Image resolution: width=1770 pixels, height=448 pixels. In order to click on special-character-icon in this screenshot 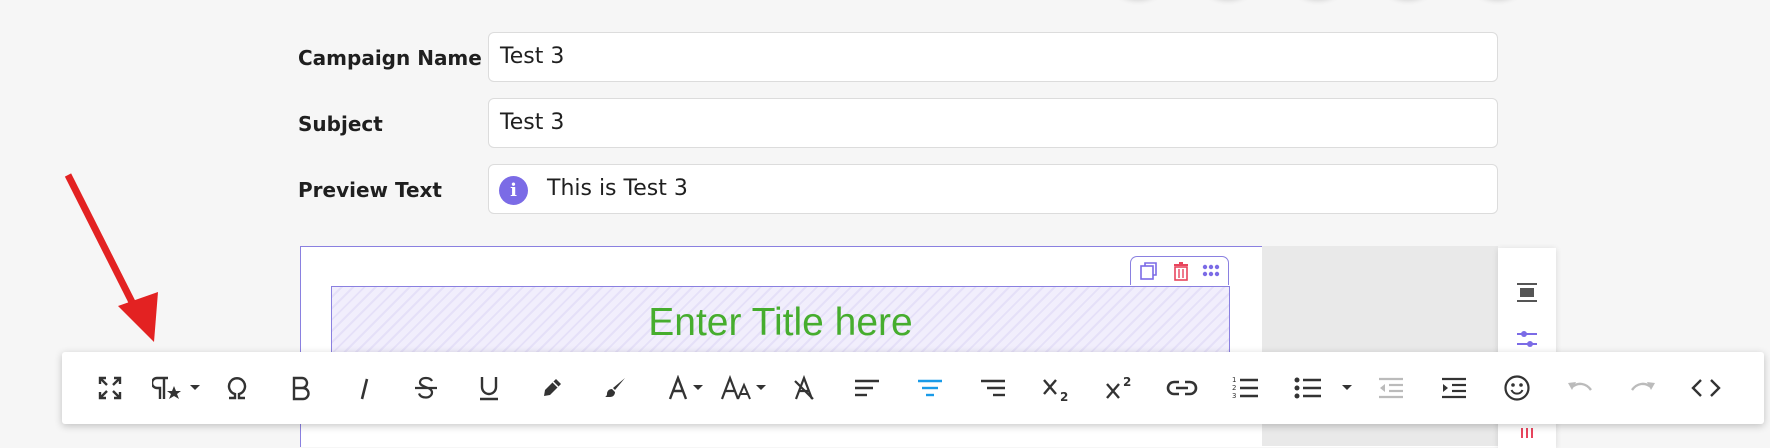, I will do `click(237, 388)`.